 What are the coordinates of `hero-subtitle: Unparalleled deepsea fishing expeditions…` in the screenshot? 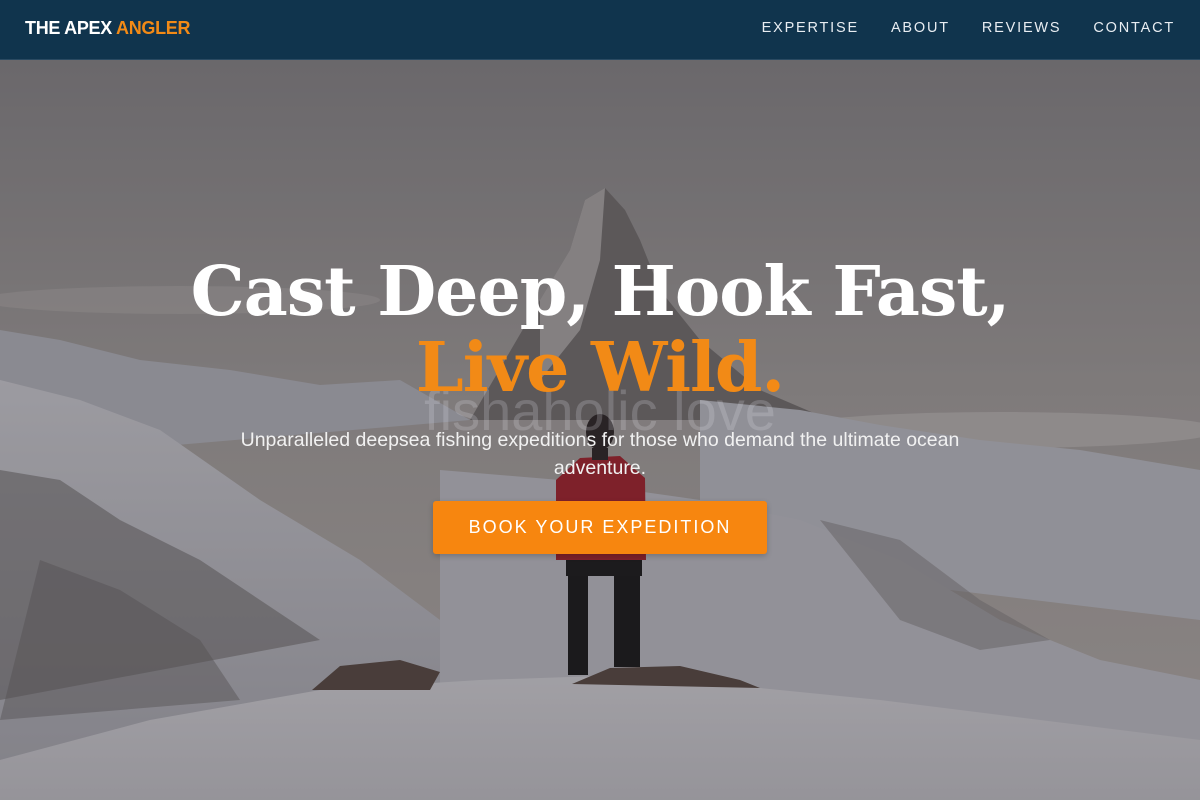 It's located at (600, 454).